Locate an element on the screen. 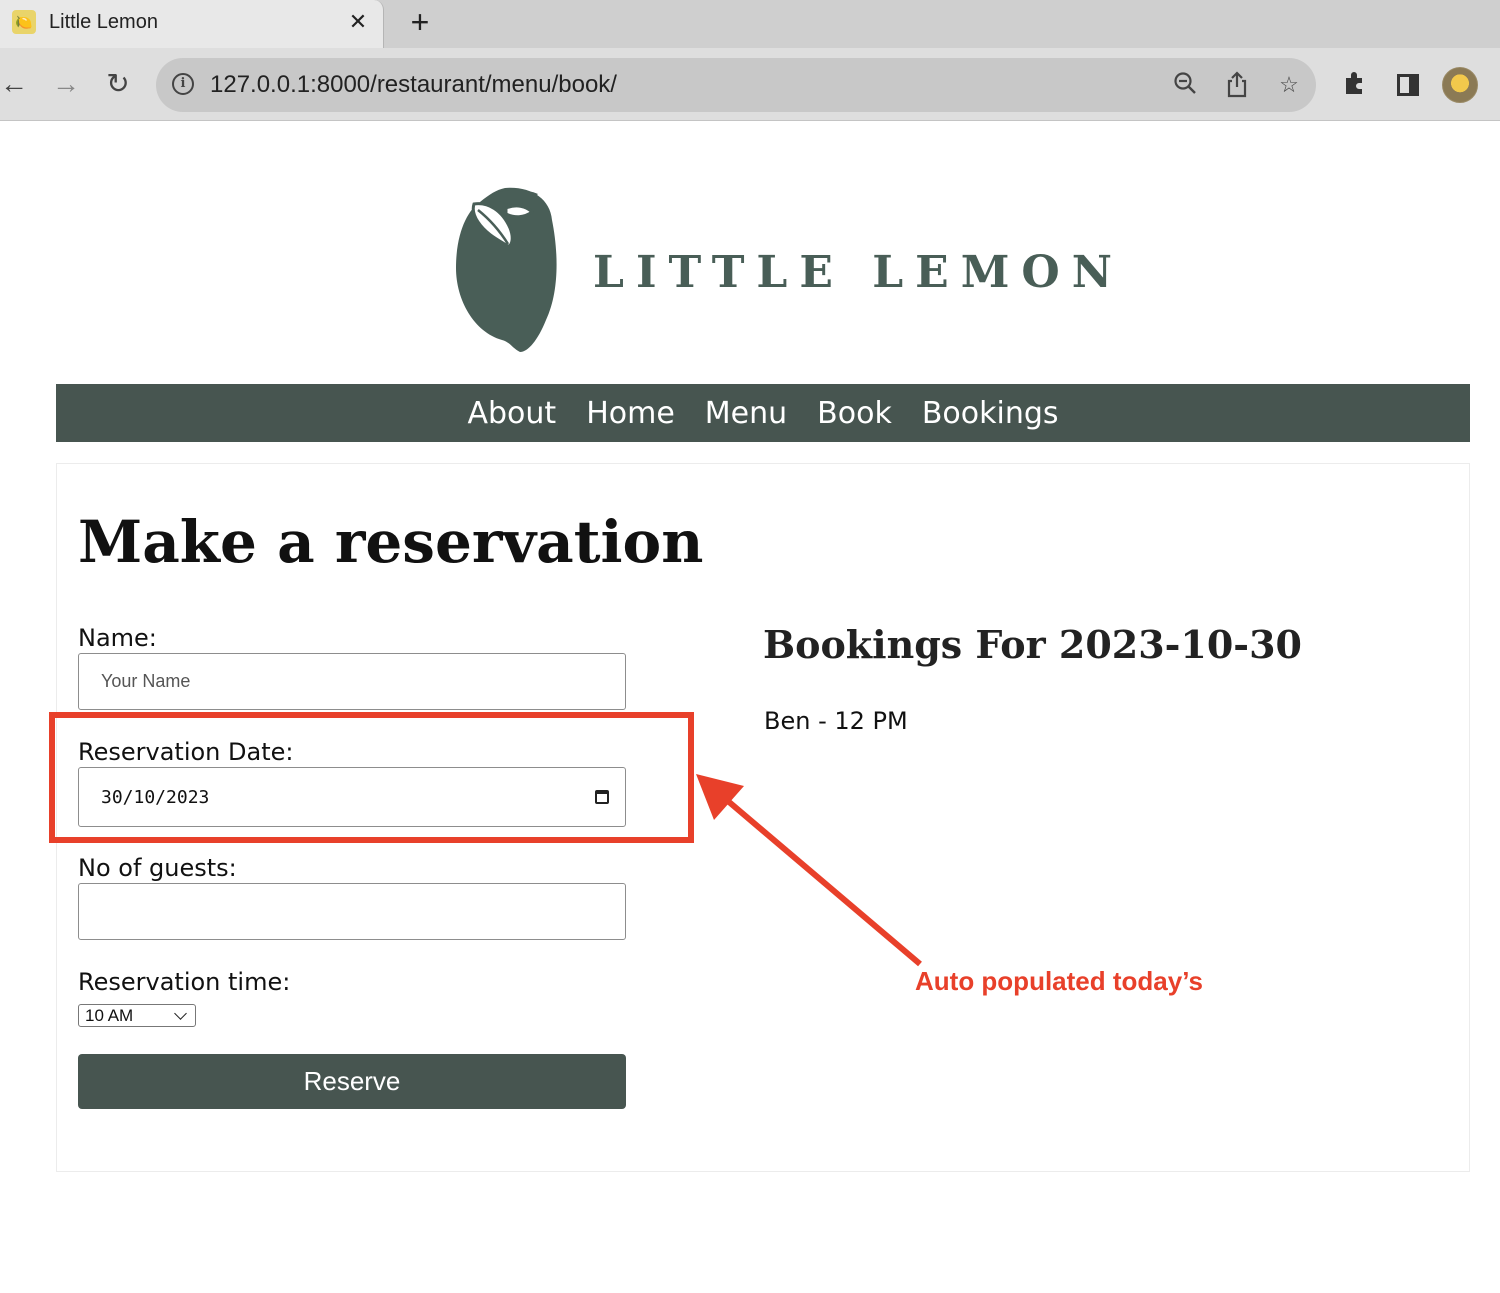 This screenshot has height=1293, width=1500. browser-tab: 🍋 Little Lemon ✕ is located at coordinates (192, 24).